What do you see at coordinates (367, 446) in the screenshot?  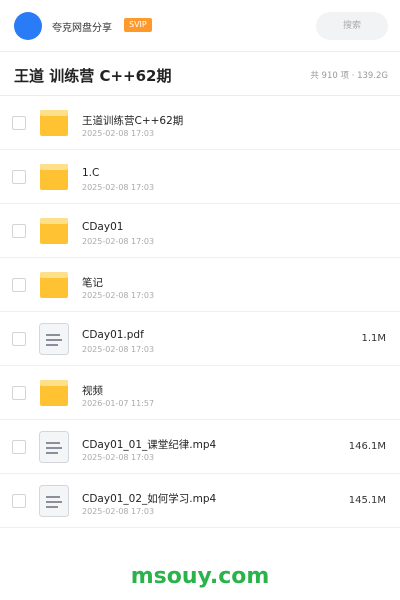 I see `file-size: 146.1M` at bounding box center [367, 446].